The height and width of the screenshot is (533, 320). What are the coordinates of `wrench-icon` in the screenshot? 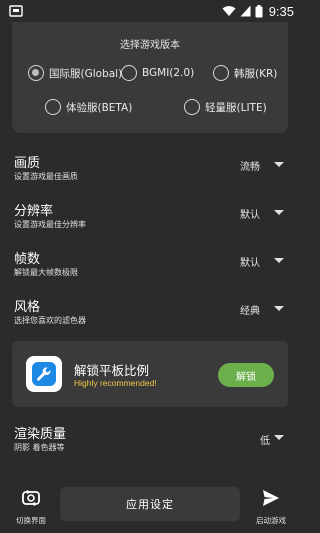 It's located at (44, 374).